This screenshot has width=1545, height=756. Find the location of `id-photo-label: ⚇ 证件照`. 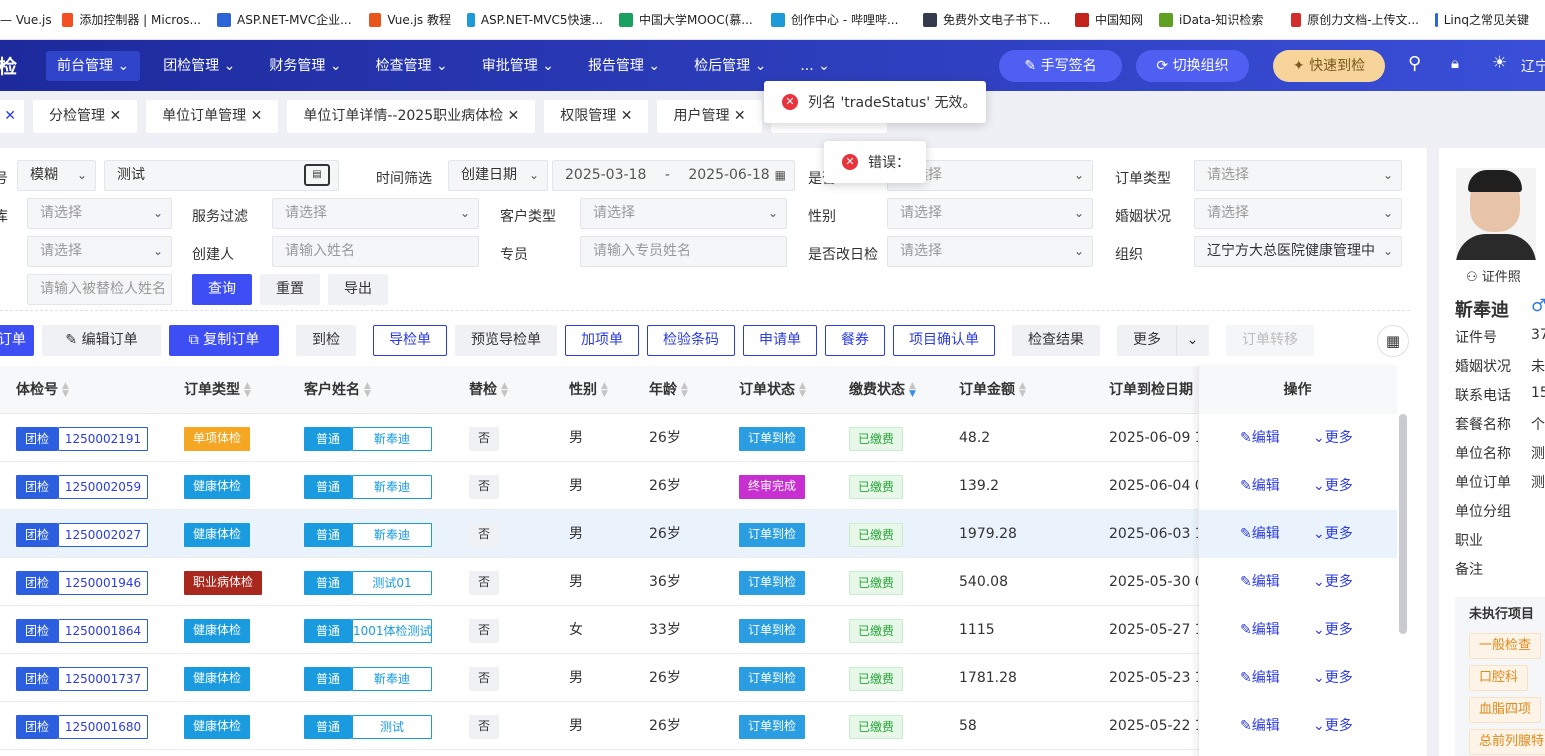

id-photo-label: ⚇ 证件照 is located at coordinates (1493, 275).